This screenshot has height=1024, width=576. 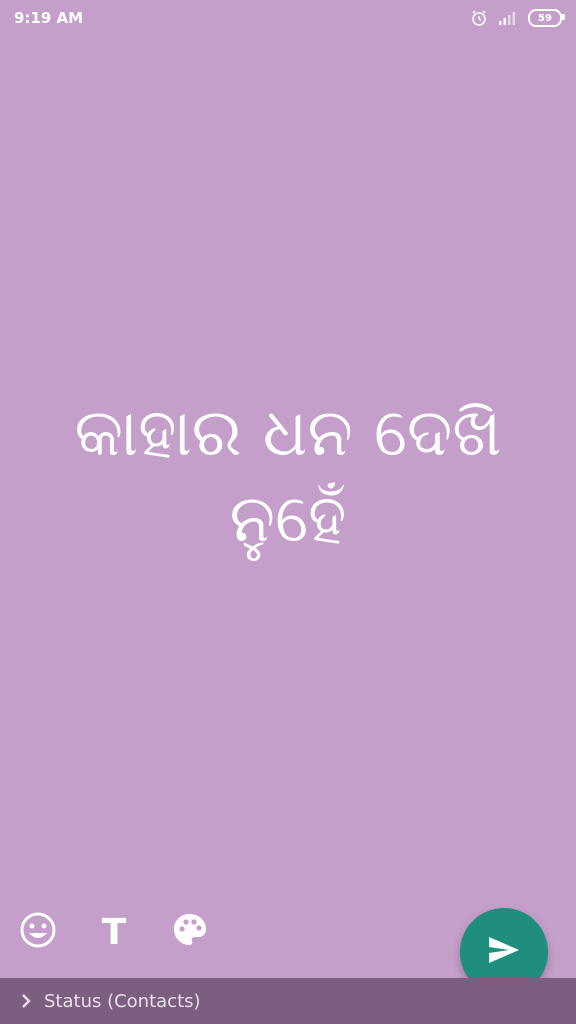 I want to click on alarm-icon, so click(x=479, y=18).